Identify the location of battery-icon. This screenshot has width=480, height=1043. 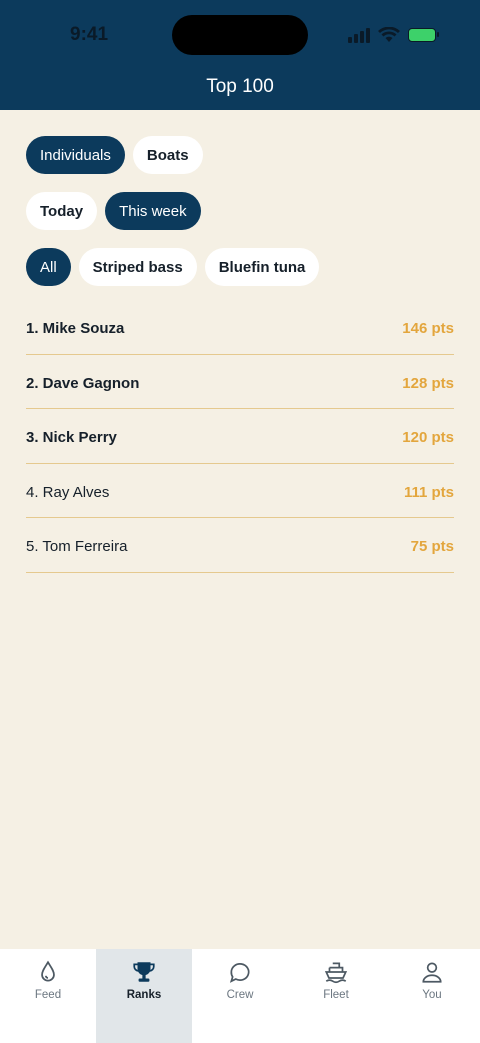
(423, 35).